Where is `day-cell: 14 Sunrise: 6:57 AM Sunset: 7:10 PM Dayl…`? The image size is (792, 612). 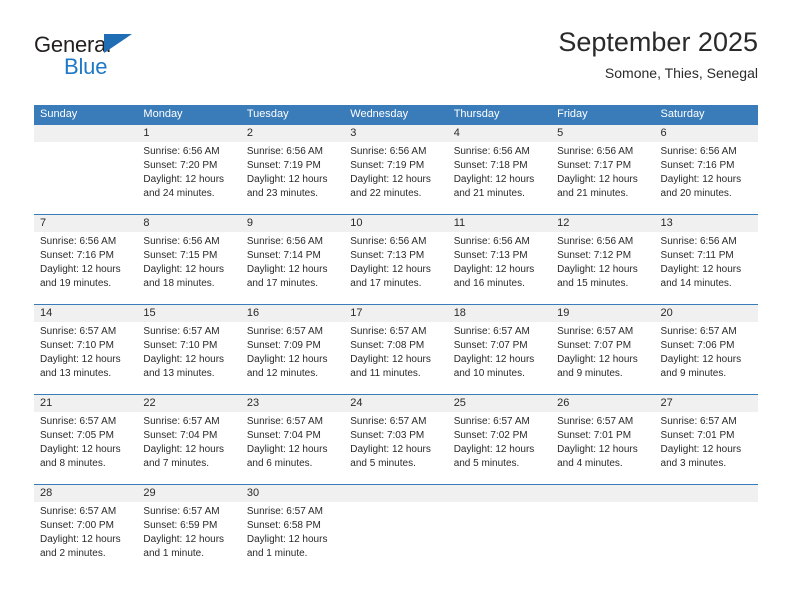
day-cell: 14 Sunrise: 6:57 AM Sunset: 7:10 PM Dayl… is located at coordinates (86, 349).